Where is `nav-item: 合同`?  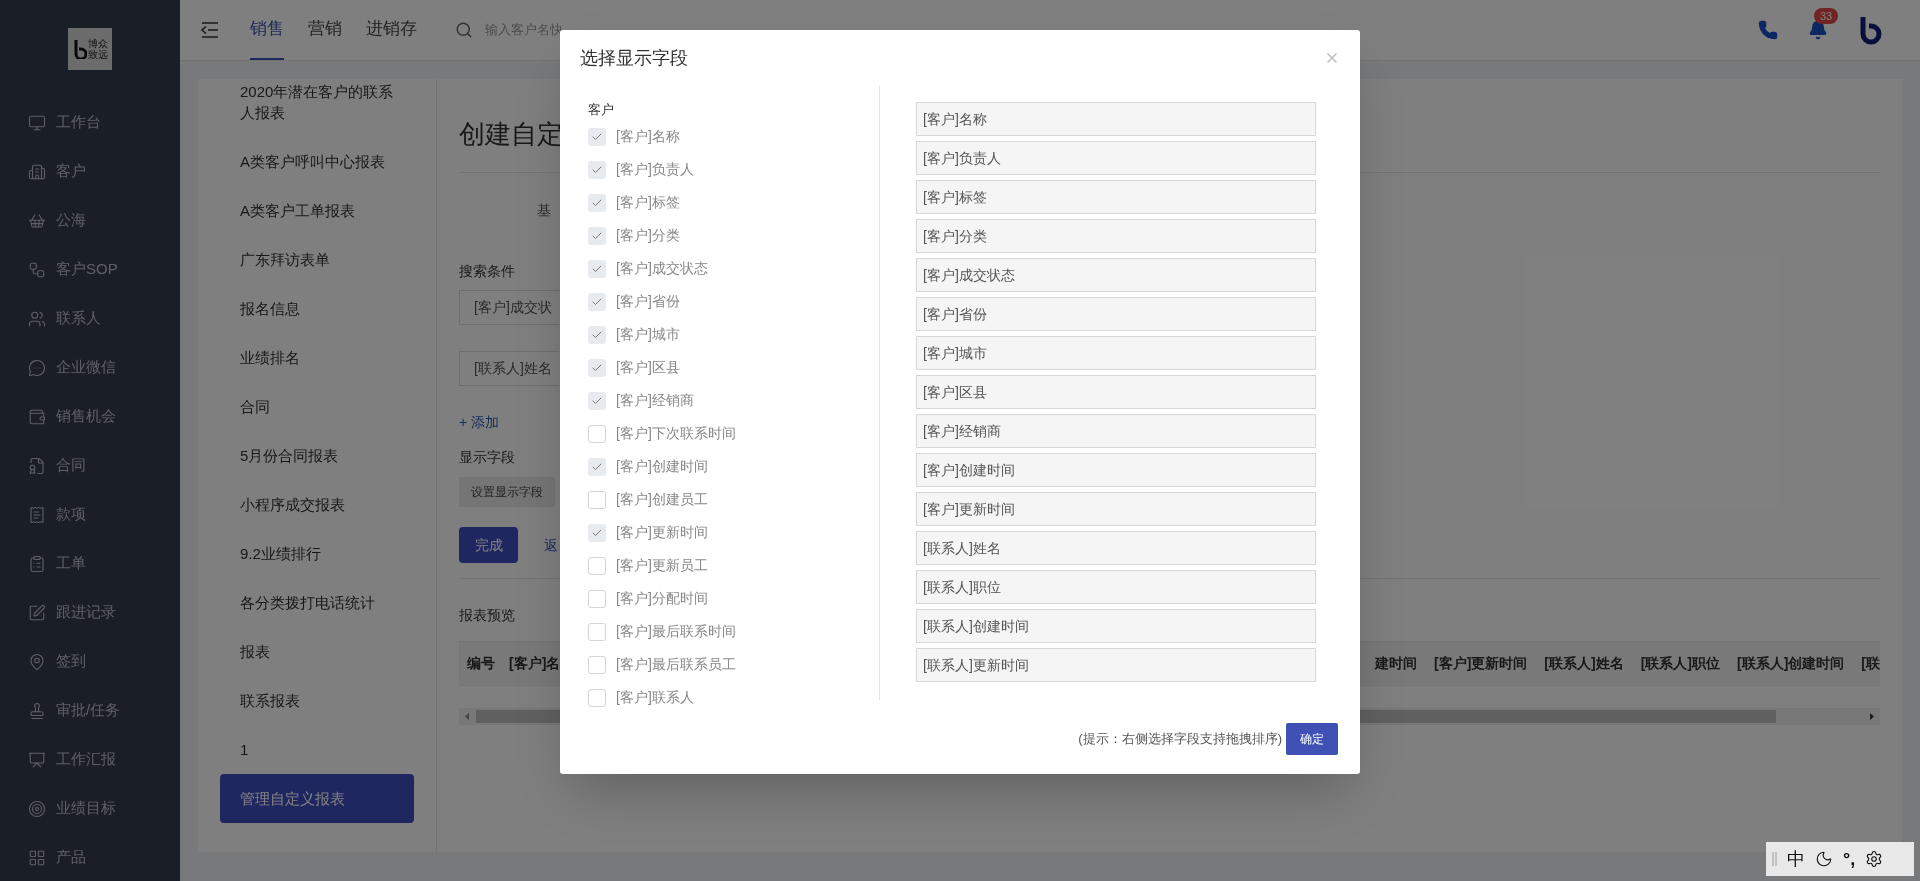
nav-item: 合同 is located at coordinates (90, 465).